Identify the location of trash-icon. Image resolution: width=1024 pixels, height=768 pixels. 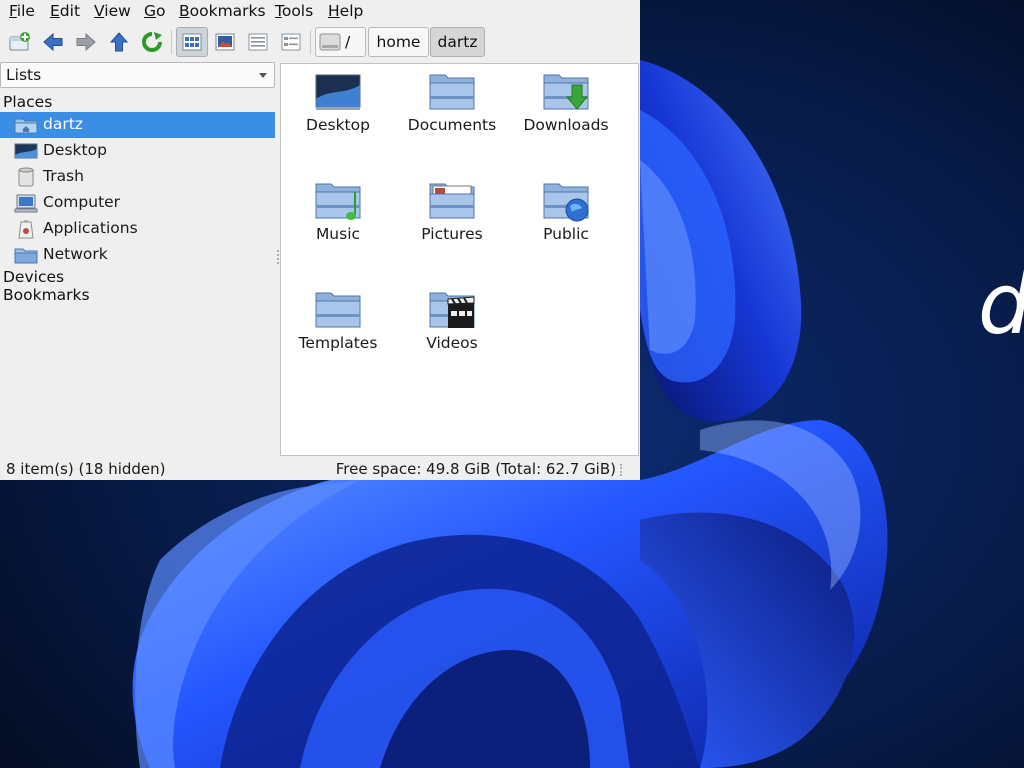
(26, 177).